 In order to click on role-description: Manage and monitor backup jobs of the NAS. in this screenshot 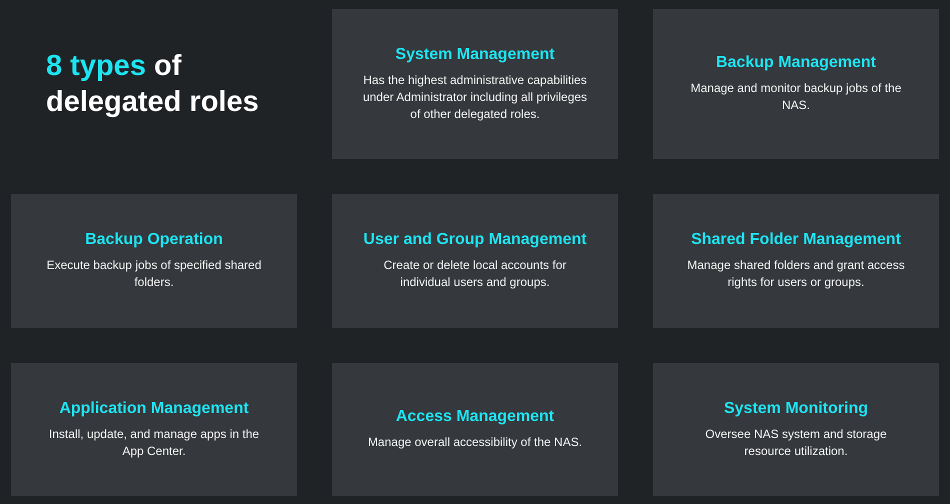, I will do `click(796, 97)`.